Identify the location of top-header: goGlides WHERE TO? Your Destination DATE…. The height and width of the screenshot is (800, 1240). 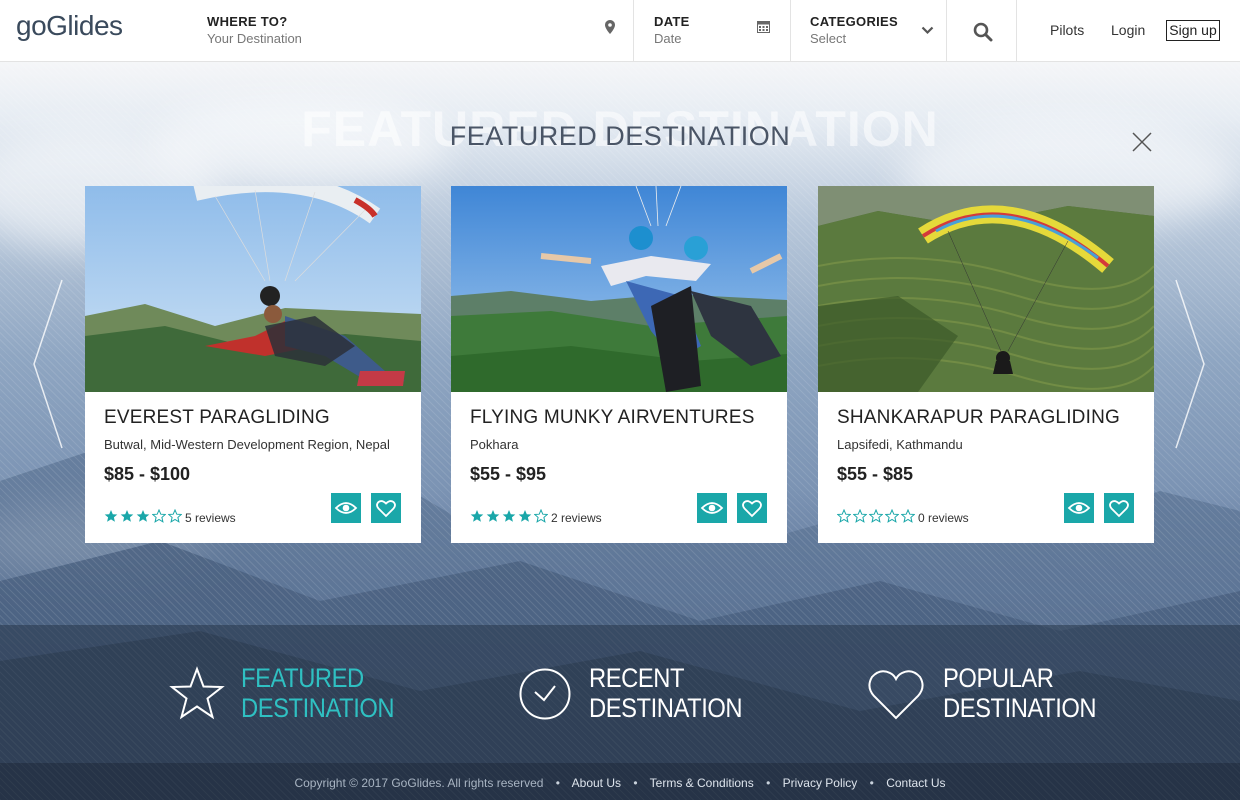
(620, 31).